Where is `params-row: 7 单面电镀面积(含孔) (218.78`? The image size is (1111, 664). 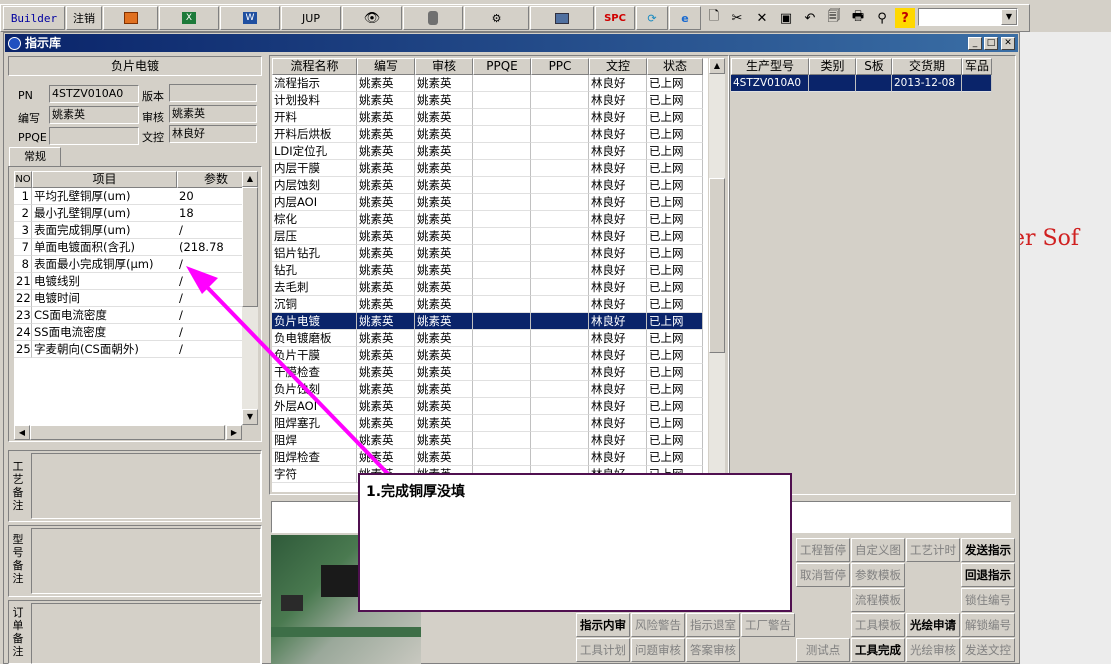
params-row: 7 单面电镀面积(含孔) (218.78 is located at coordinates (128, 247).